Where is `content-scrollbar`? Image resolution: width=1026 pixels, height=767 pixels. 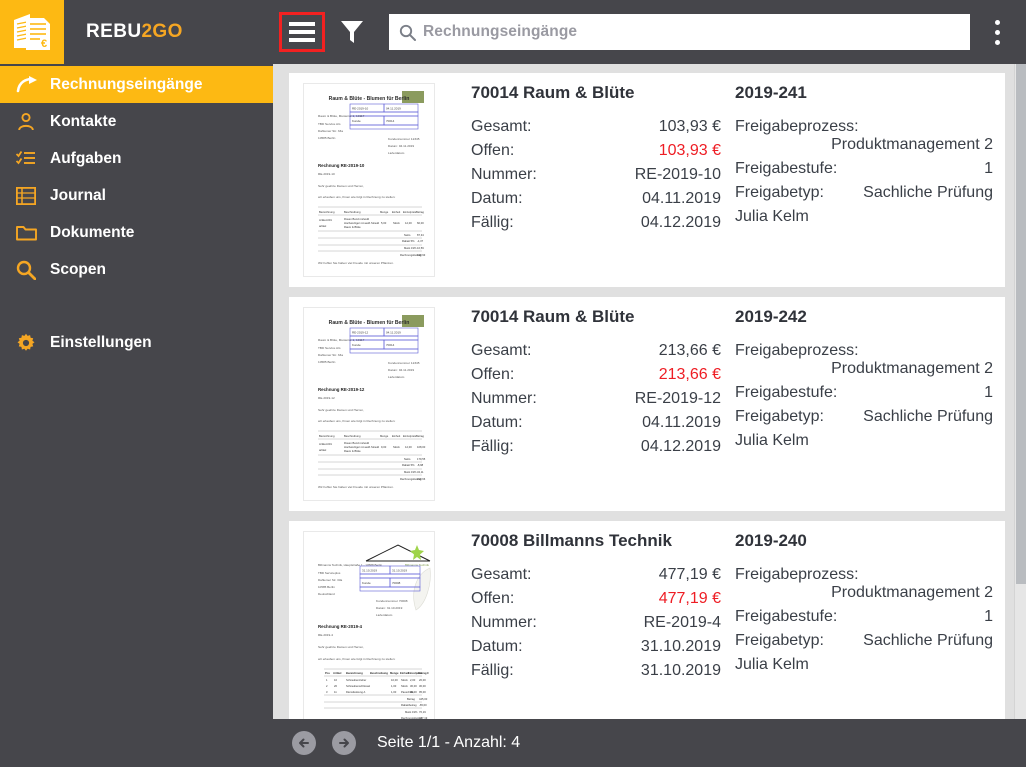 content-scrollbar is located at coordinates (1020, 391).